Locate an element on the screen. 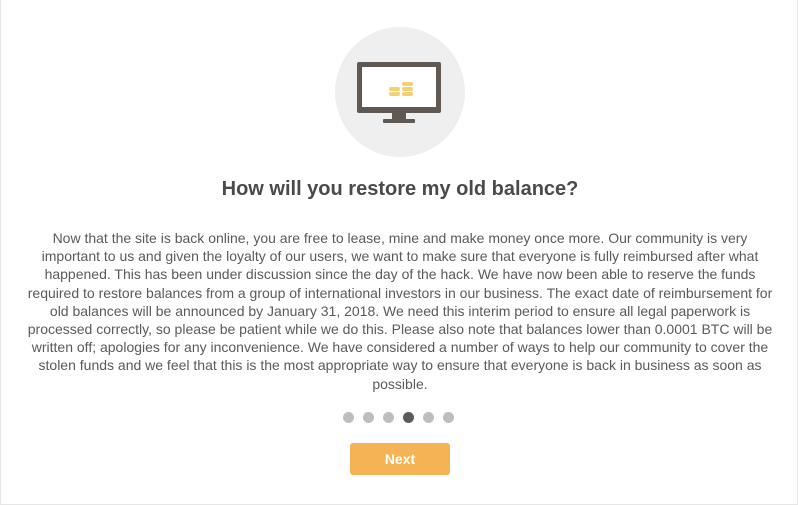 This screenshot has height=505, width=798. pagination-dots is located at coordinates (398, 417).